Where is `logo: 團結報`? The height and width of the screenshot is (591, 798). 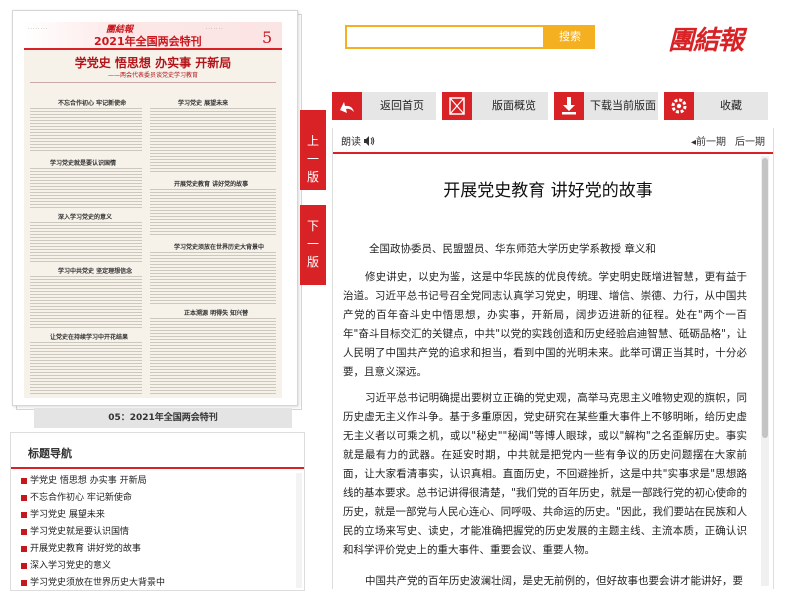 logo: 團結報 is located at coordinates (706, 41).